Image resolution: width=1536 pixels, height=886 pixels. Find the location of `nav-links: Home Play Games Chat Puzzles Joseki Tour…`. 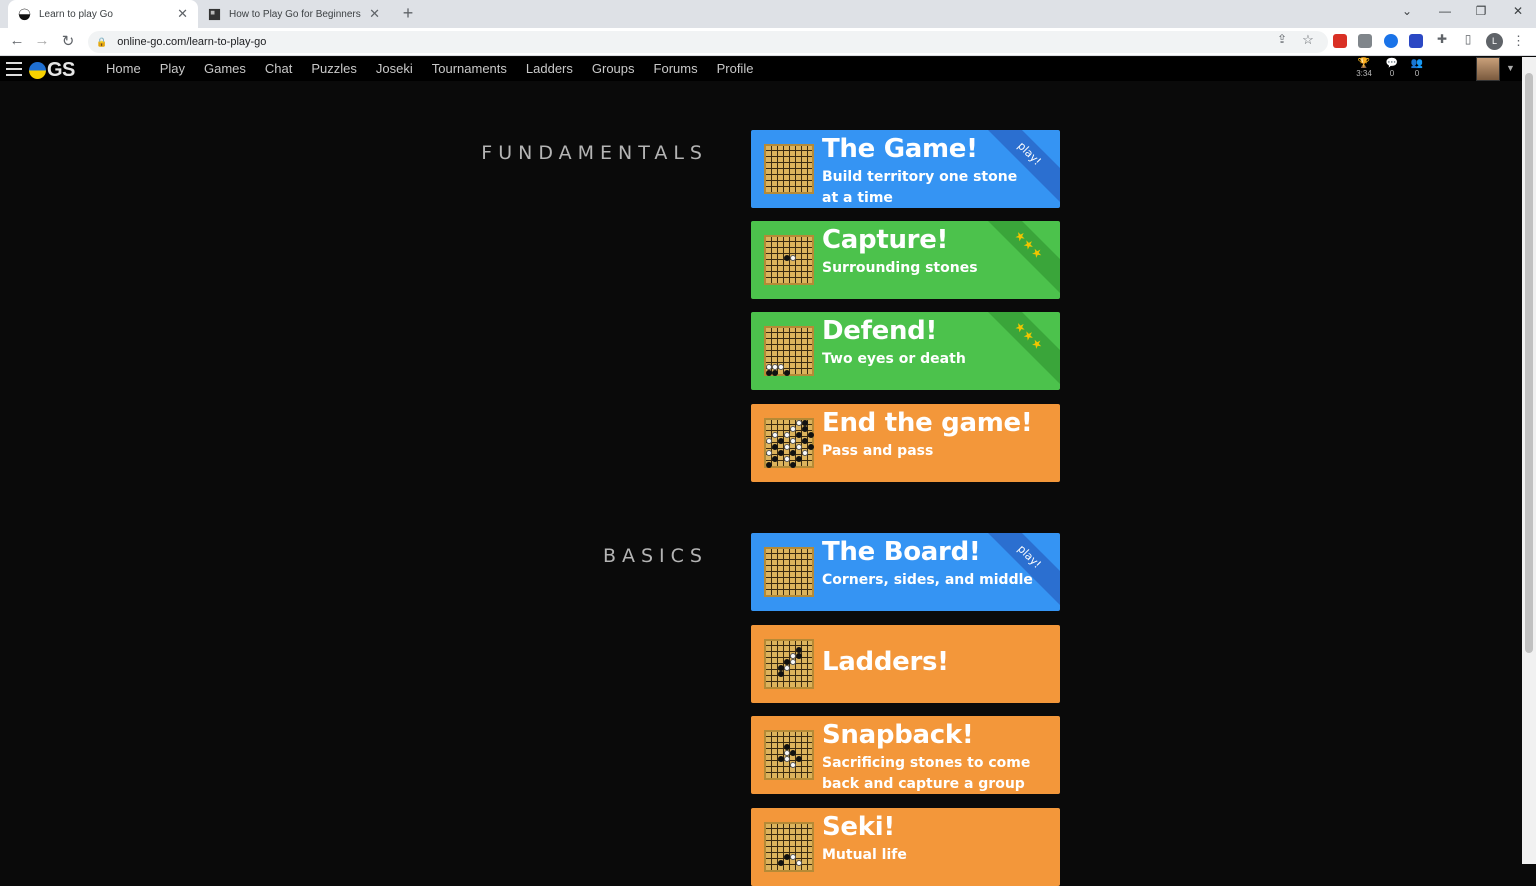

nav-links: Home Play Games Chat Puzzles Joseki Tour… is located at coordinates (439, 68).